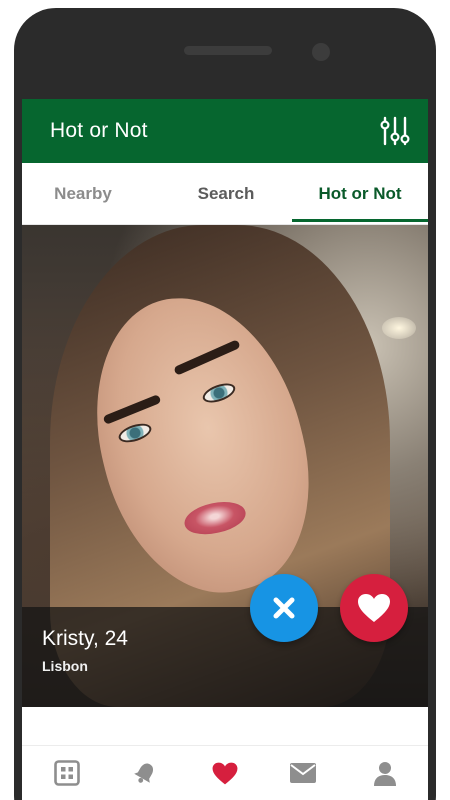 The image size is (450, 800). I want to click on nav-hot-or-not, so click(225, 773).